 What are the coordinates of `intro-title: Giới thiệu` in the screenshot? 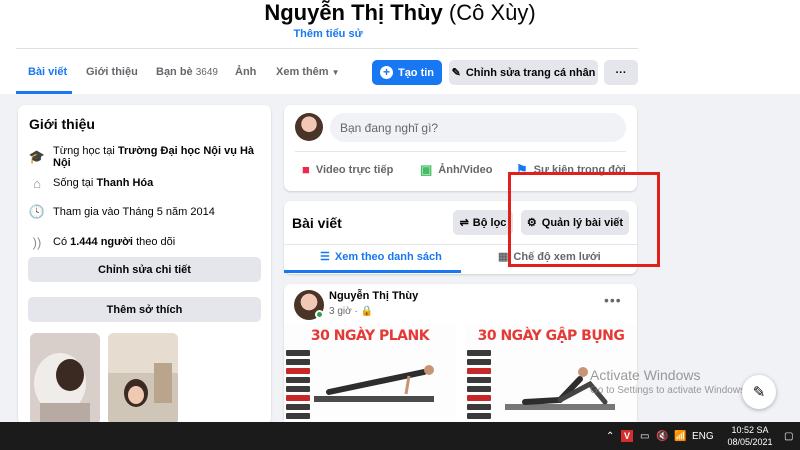 It's located at (62, 124).